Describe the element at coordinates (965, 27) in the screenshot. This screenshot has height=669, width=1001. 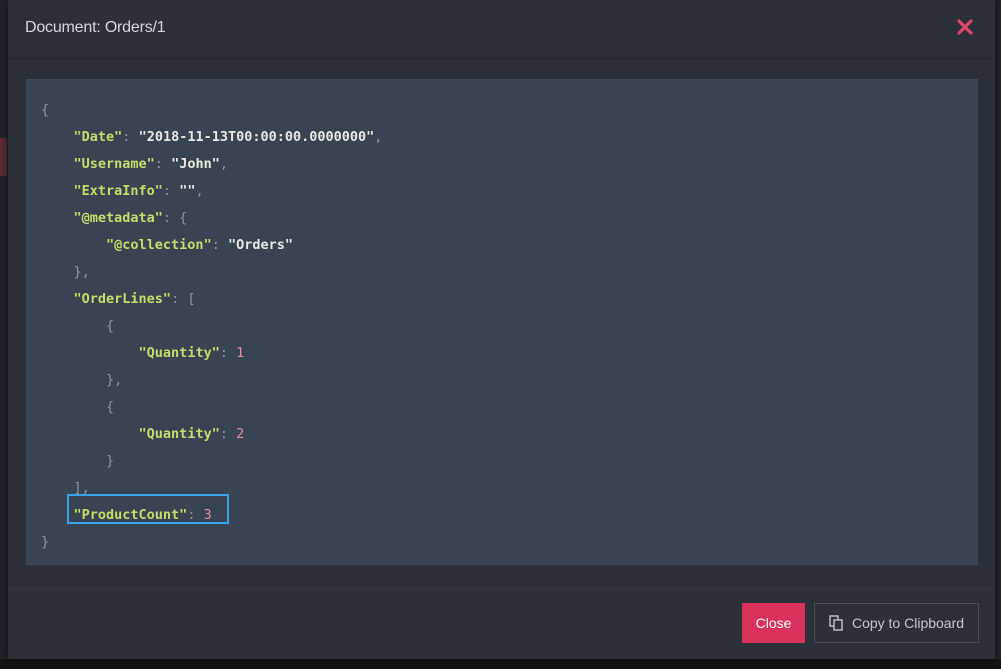
I see `close-icon` at that location.